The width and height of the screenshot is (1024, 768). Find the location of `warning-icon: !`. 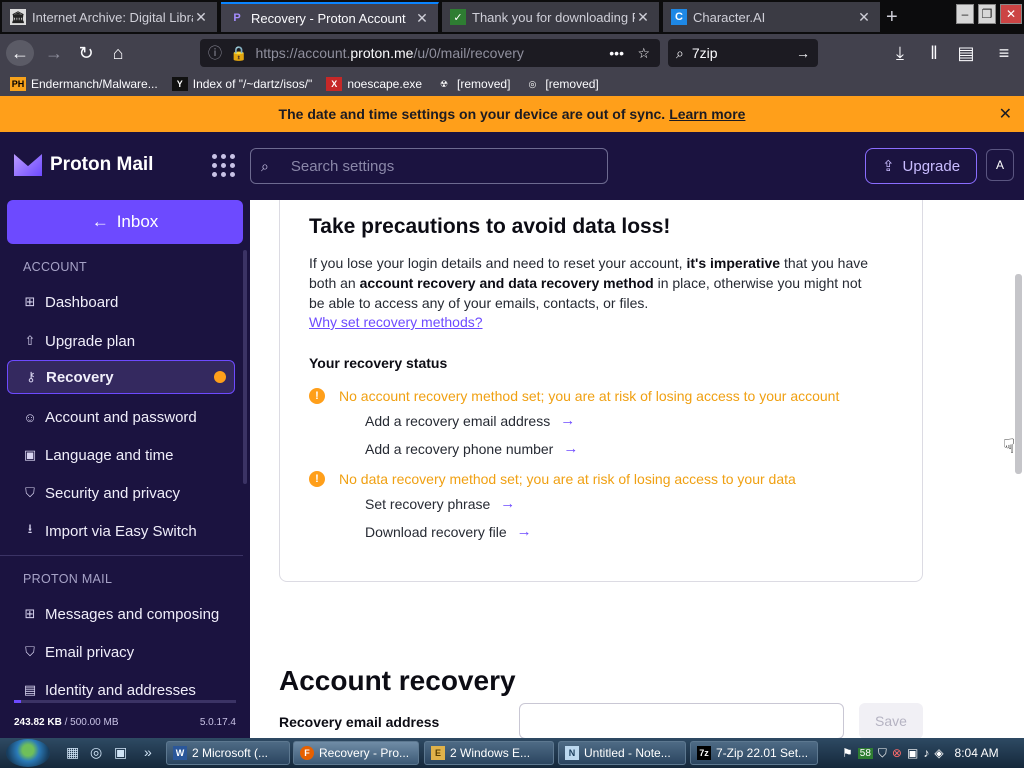

warning-icon: ! is located at coordinates (317, 479).